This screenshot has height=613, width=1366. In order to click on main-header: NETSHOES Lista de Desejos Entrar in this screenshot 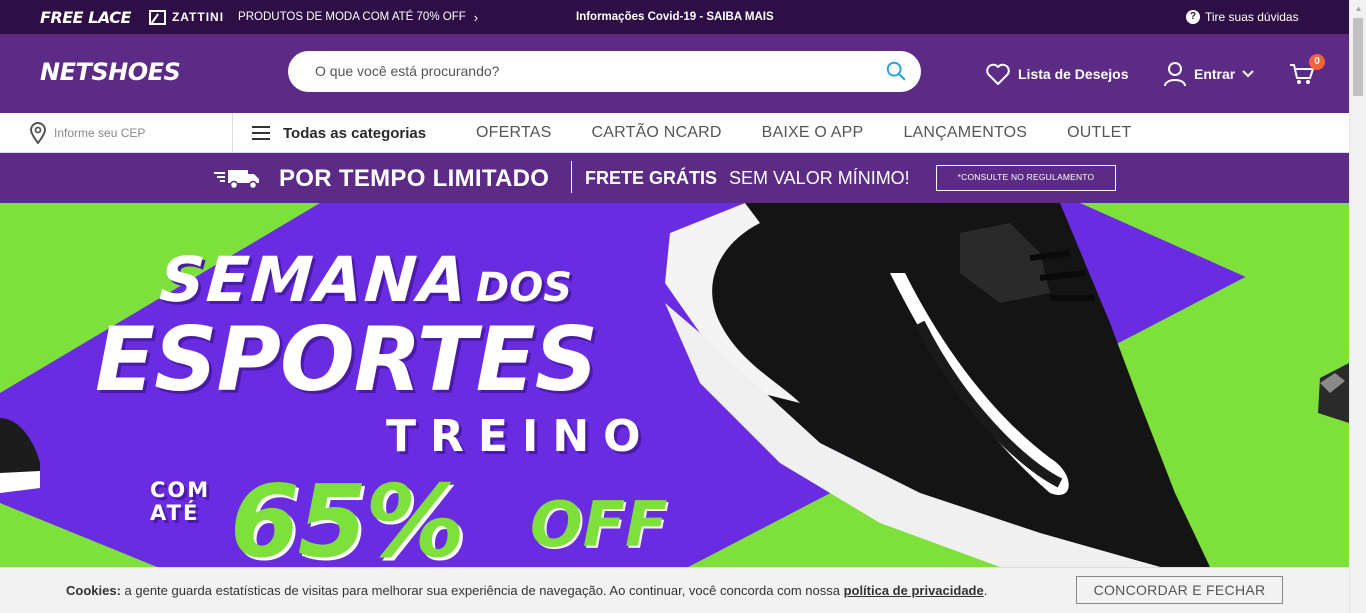, I will do `click(674, 73)`.